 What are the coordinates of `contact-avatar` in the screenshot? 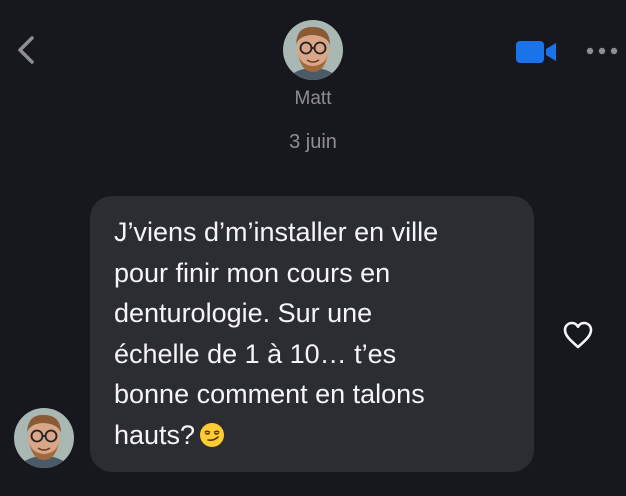 It's located at (313, 50).